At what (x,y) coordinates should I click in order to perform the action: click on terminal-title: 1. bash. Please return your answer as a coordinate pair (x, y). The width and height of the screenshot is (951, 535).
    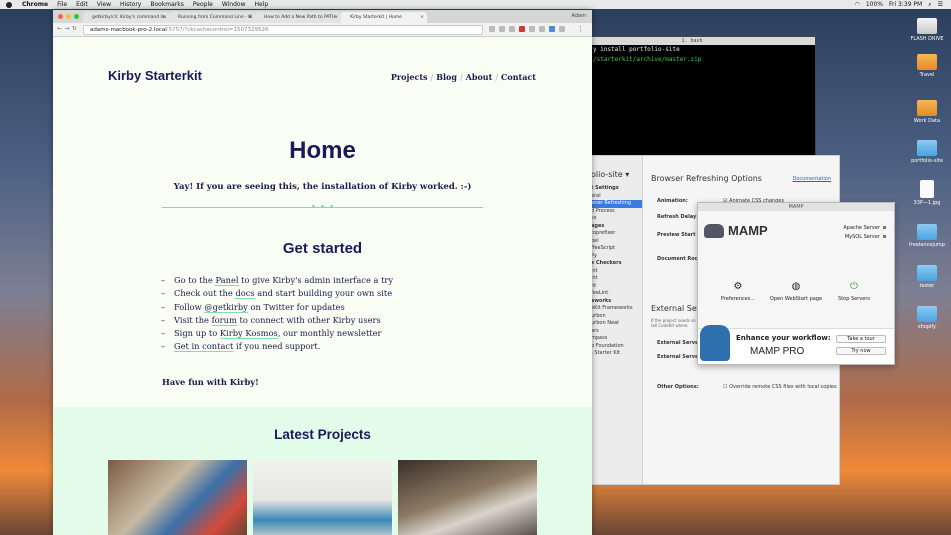
    Looking at the image, I should click on (692, 41).